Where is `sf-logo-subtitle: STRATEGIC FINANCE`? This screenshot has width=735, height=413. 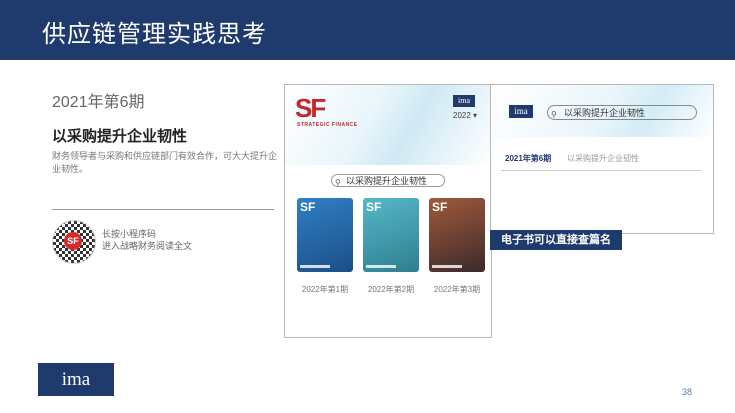
sf-logo-subtitle: STRATEGIC FINANCE is located at coordinates (327, 125).